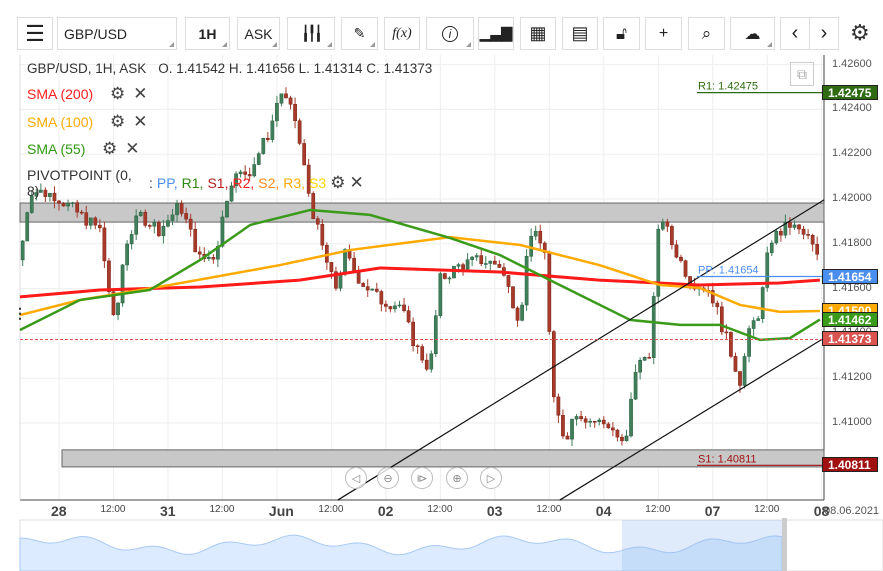  What do you see at coordinates (60, 122) in the screenshot?
I see `indicator-label: SMA (100)` at bounding box center [60, 122].